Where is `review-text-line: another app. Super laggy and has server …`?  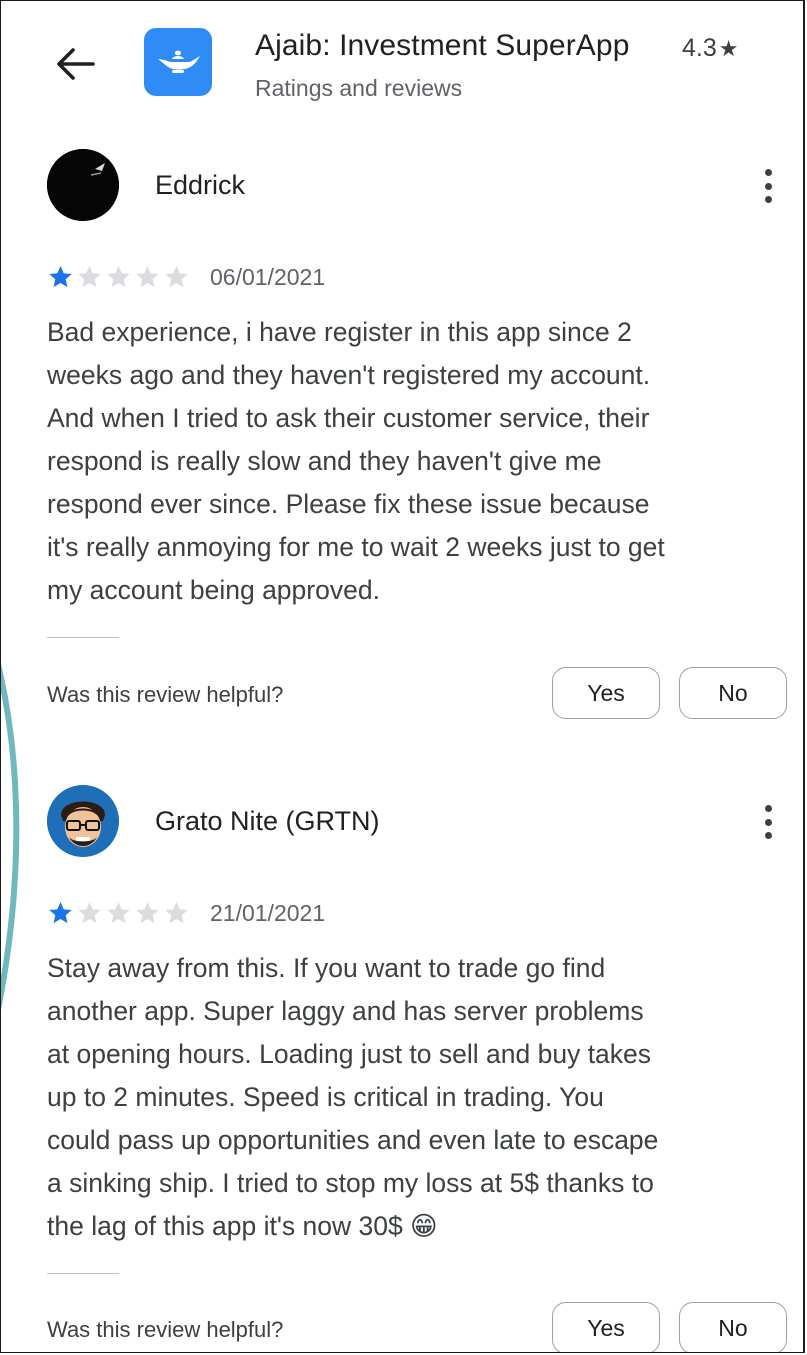
review-text-line: another app. Super laggy and has server … is located at coordinates (345, 1011).